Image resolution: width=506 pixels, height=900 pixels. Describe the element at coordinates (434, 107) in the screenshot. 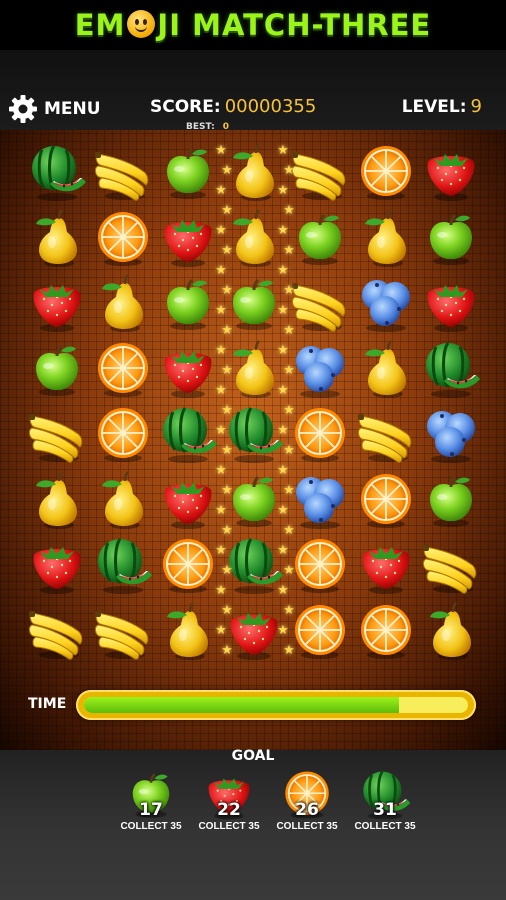

I see `level-label: LEVEL:` at that location.